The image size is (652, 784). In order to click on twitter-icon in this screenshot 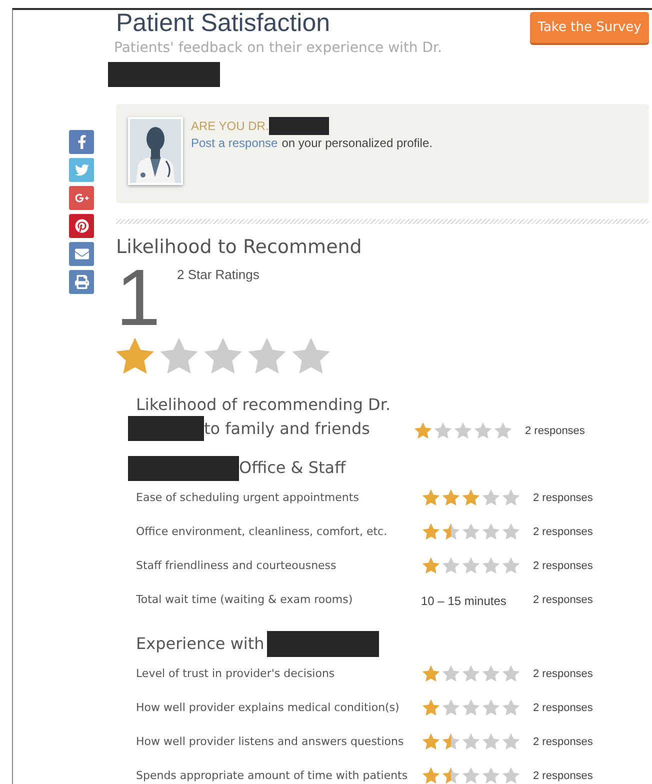, I will do `click(81, 170)`.